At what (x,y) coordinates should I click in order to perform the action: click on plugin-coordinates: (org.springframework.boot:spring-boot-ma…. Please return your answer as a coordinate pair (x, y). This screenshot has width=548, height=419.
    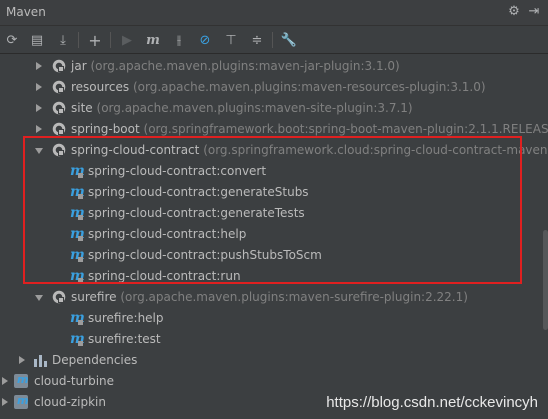
    Looking at the image, I should click on (345, 129).